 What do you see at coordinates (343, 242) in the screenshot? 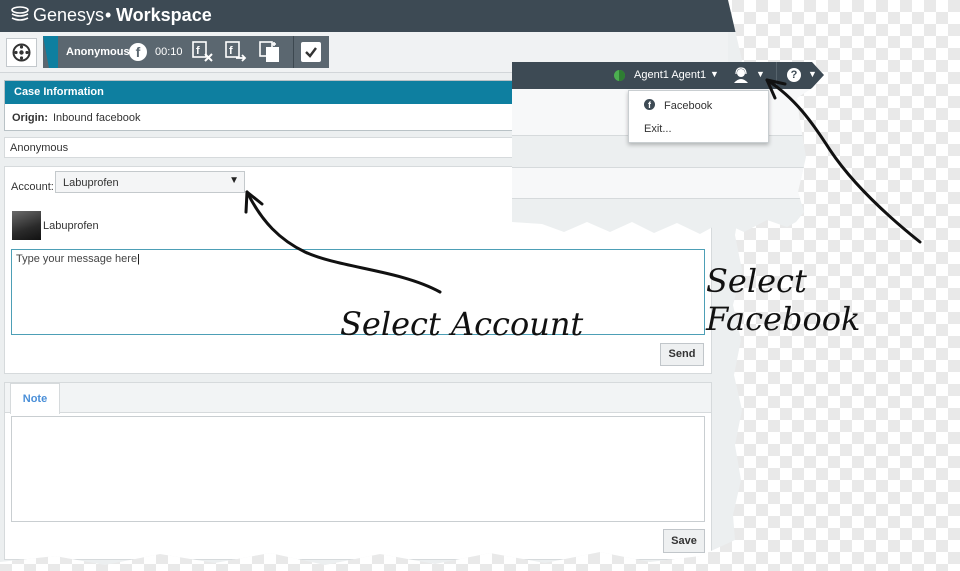
I see `select-account-arrow` at bounding box center [343, 242].